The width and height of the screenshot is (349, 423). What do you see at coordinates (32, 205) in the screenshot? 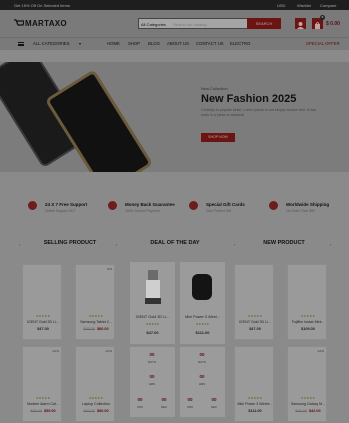
I see `support-icon` at bounding box center [32, 205].